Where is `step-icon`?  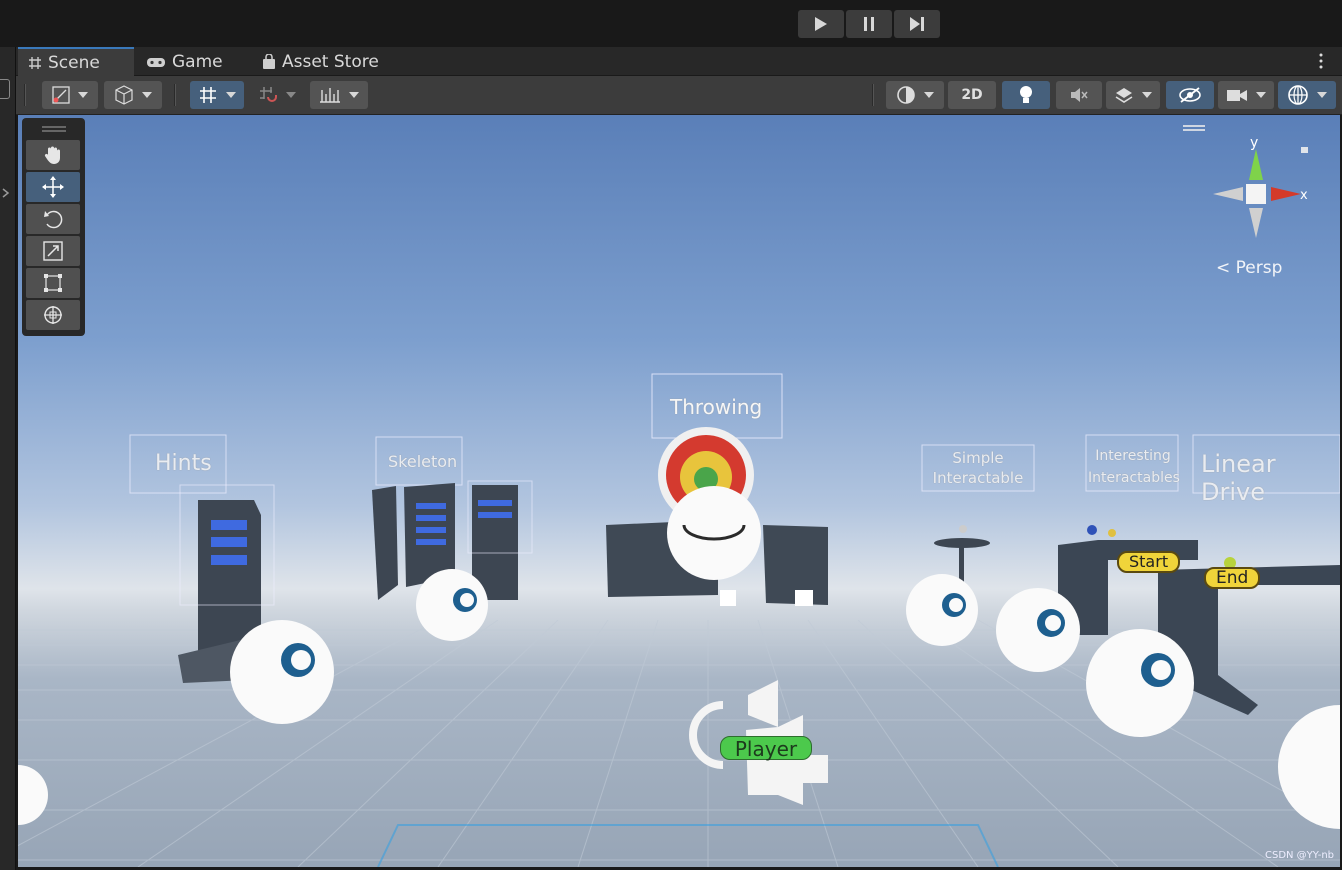 step-icon is located at coordinates (917, 24).